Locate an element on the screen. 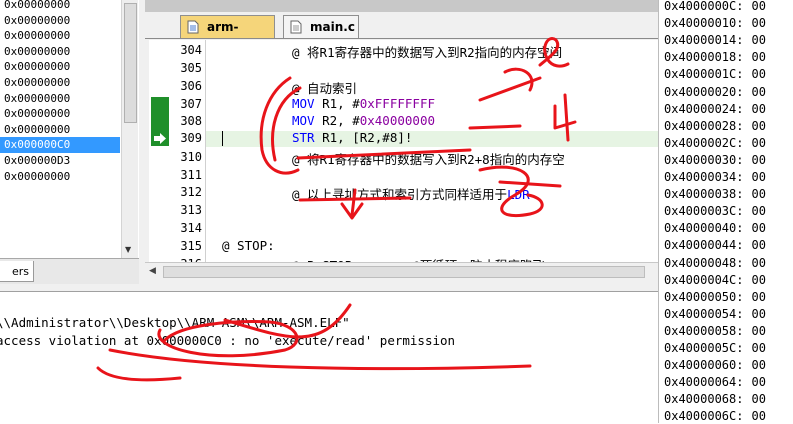 This screenshot has width=793, height=424. memory-row: 0x4000006C: 00 is located at coordinates (715, 416).